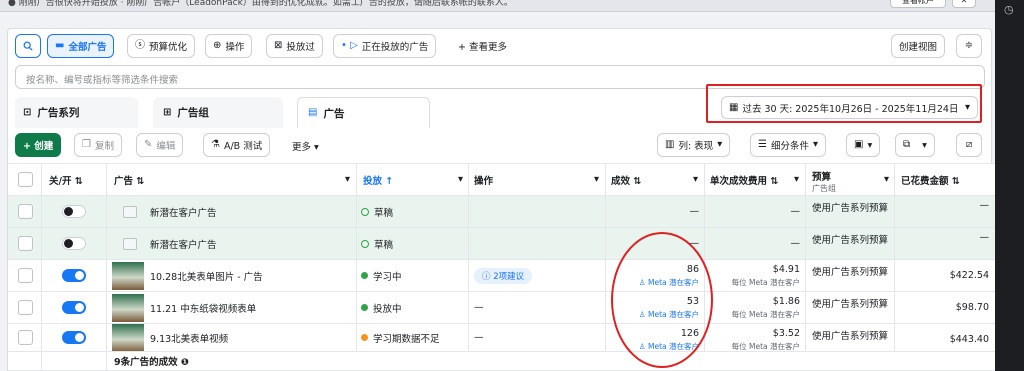 Image resolution: width=1024 pixels, height=371 pixels. I want to click on right-sidebar: ◷, so click(1009, 185).